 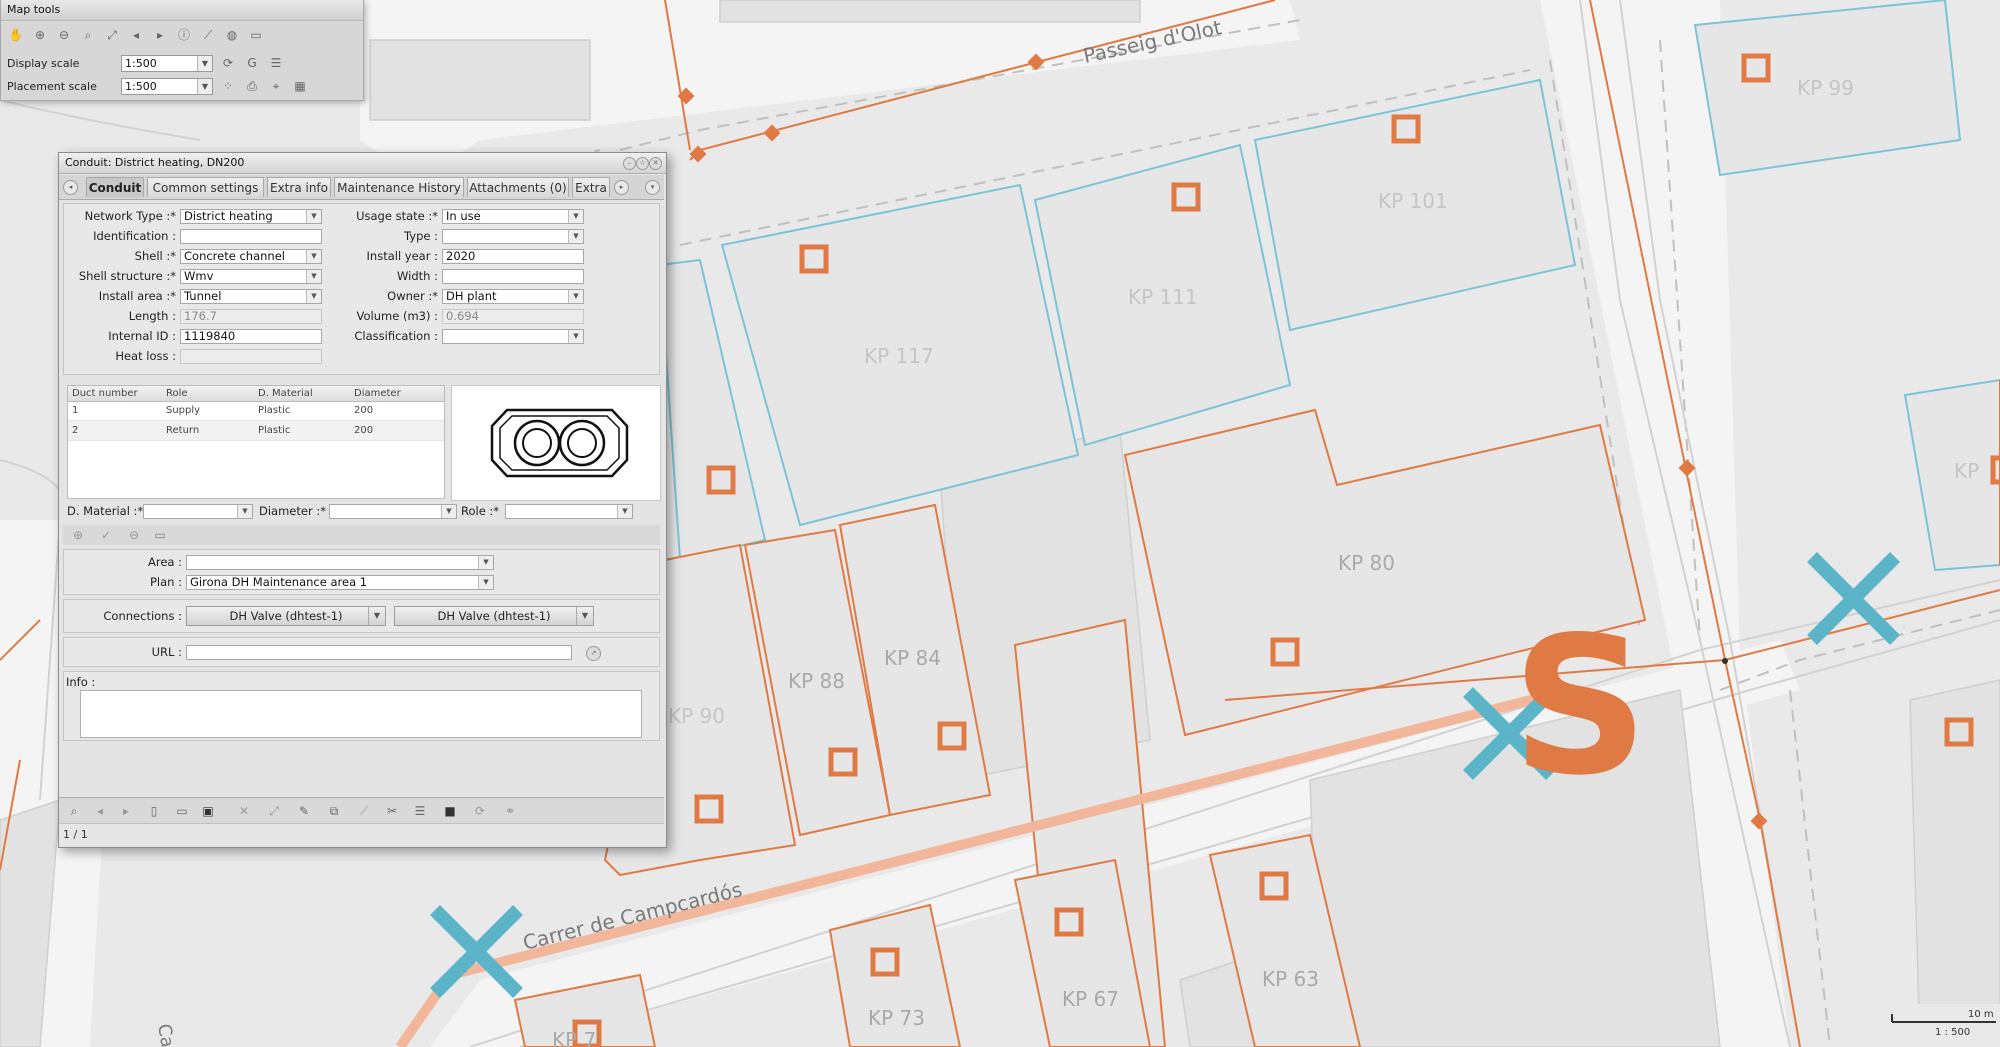 I want to click on delete-icon: ✕, so click(x=244, y=811).